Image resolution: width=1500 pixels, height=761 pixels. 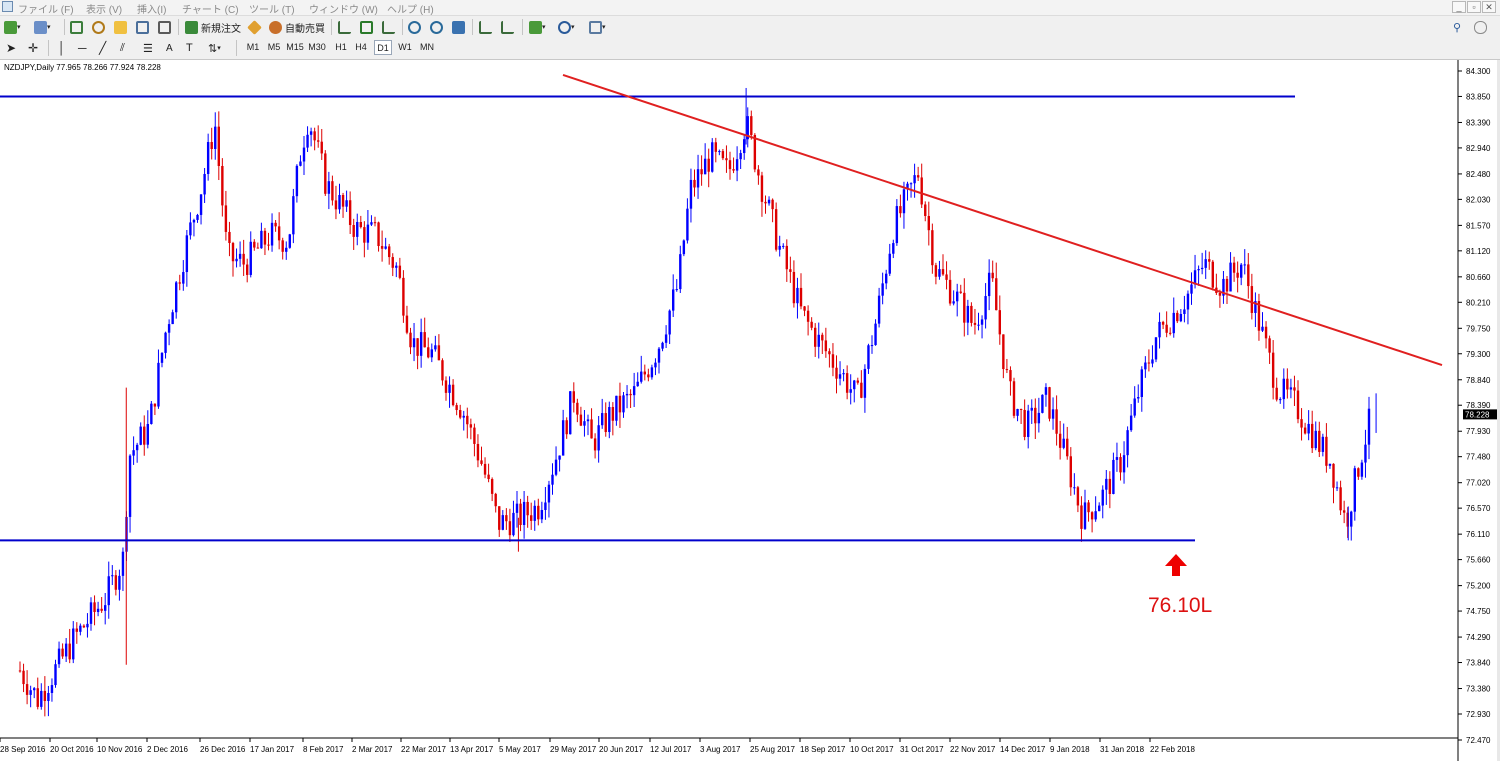 I want to click on profiles-button: ▾, so click(x=42, y=27).